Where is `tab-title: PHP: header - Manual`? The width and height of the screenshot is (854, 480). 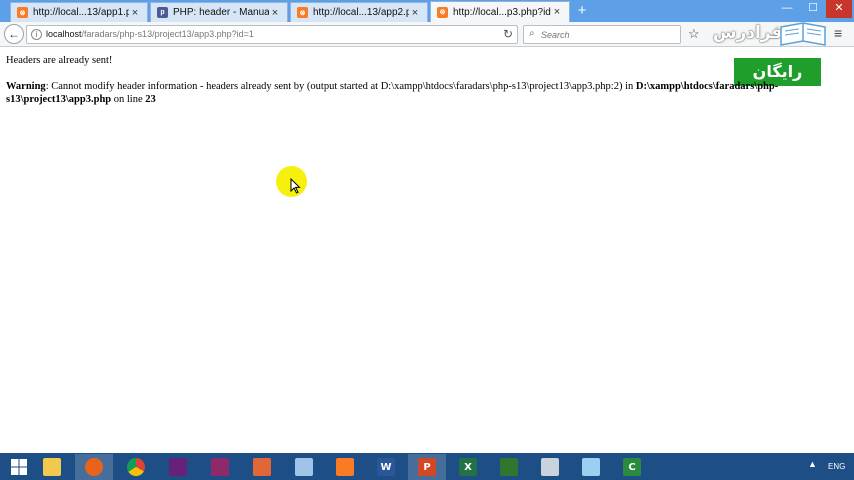
tab-title: PHP: header - Manual is located at coordinates (221, 12).